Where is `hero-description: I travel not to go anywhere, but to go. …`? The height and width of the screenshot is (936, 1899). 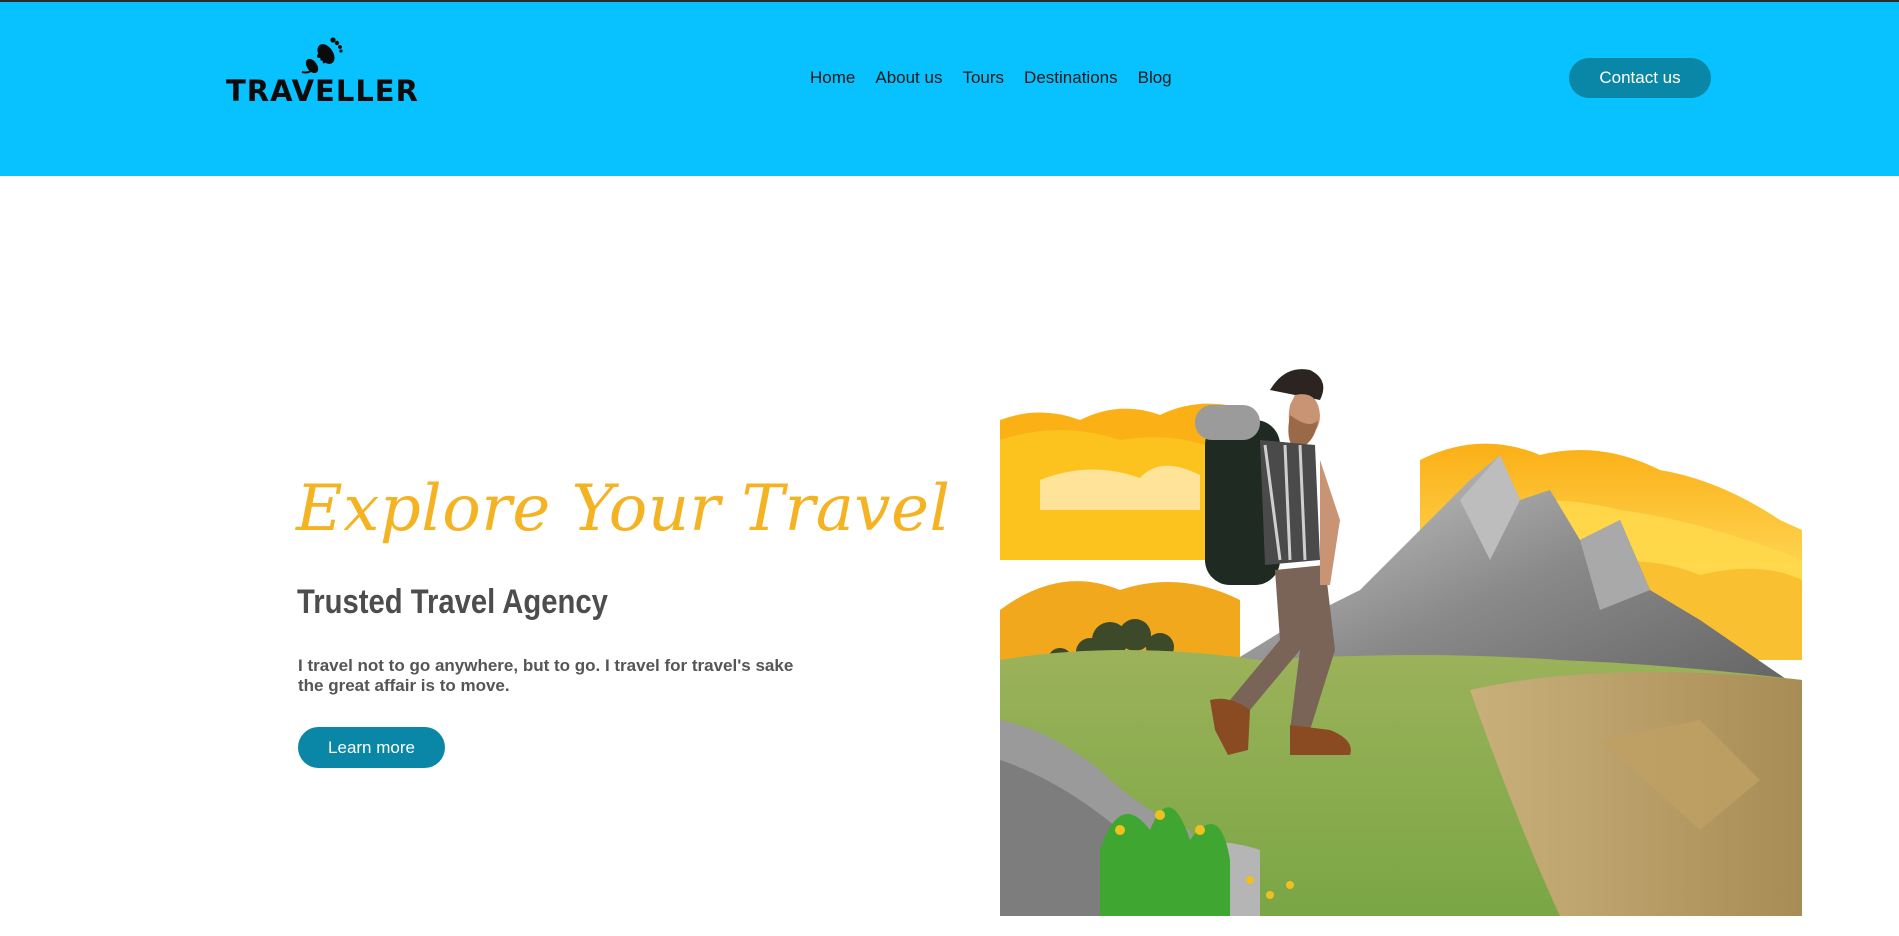
hero-description: I travel not to go anywhere, but to go. … is located at coordinates (546, 675).